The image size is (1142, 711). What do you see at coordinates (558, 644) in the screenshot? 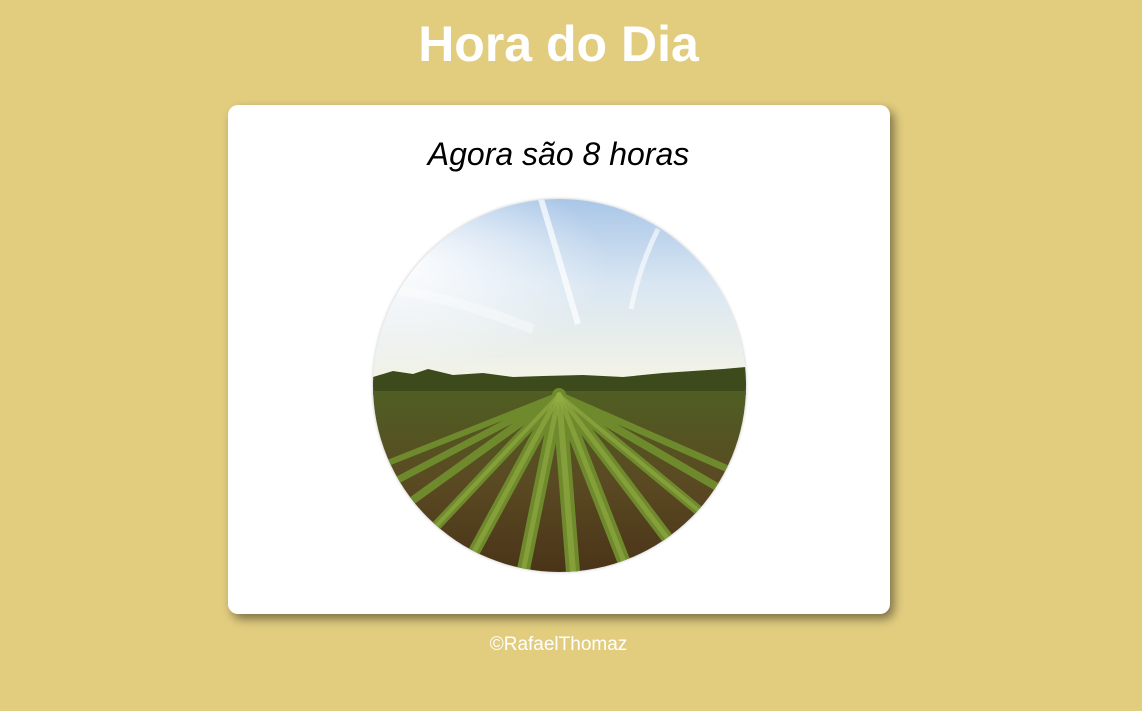
I see `footer-copyright: ©RafaelThomaz` at bounding box center [558, 644].